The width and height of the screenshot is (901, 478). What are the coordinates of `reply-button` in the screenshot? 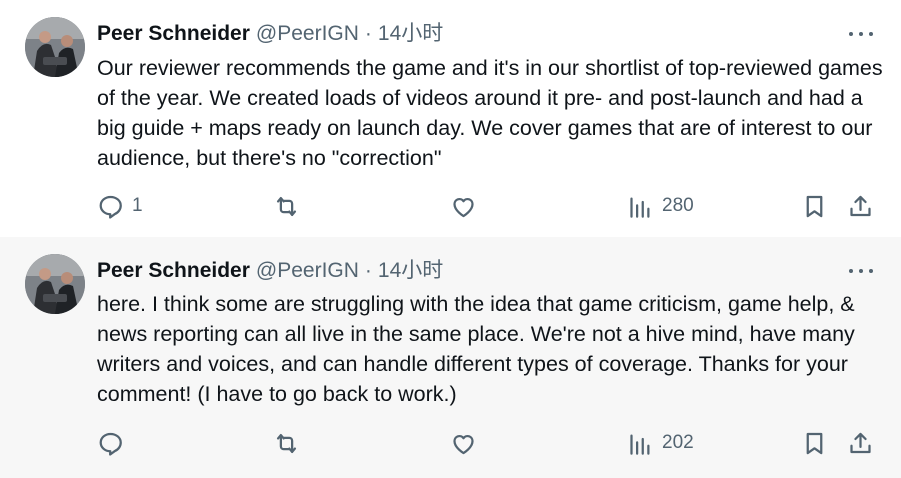 It's located at (114, 443).